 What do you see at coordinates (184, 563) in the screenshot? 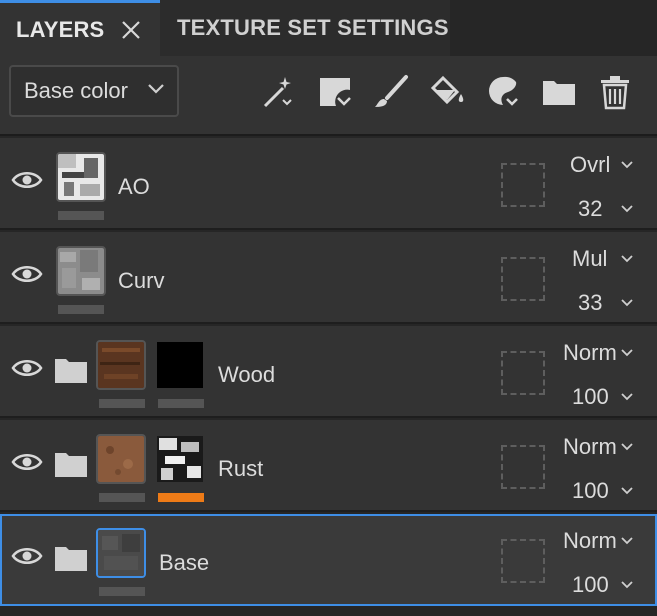
I see `layer-name: Base` at bounding box center [184, 563].